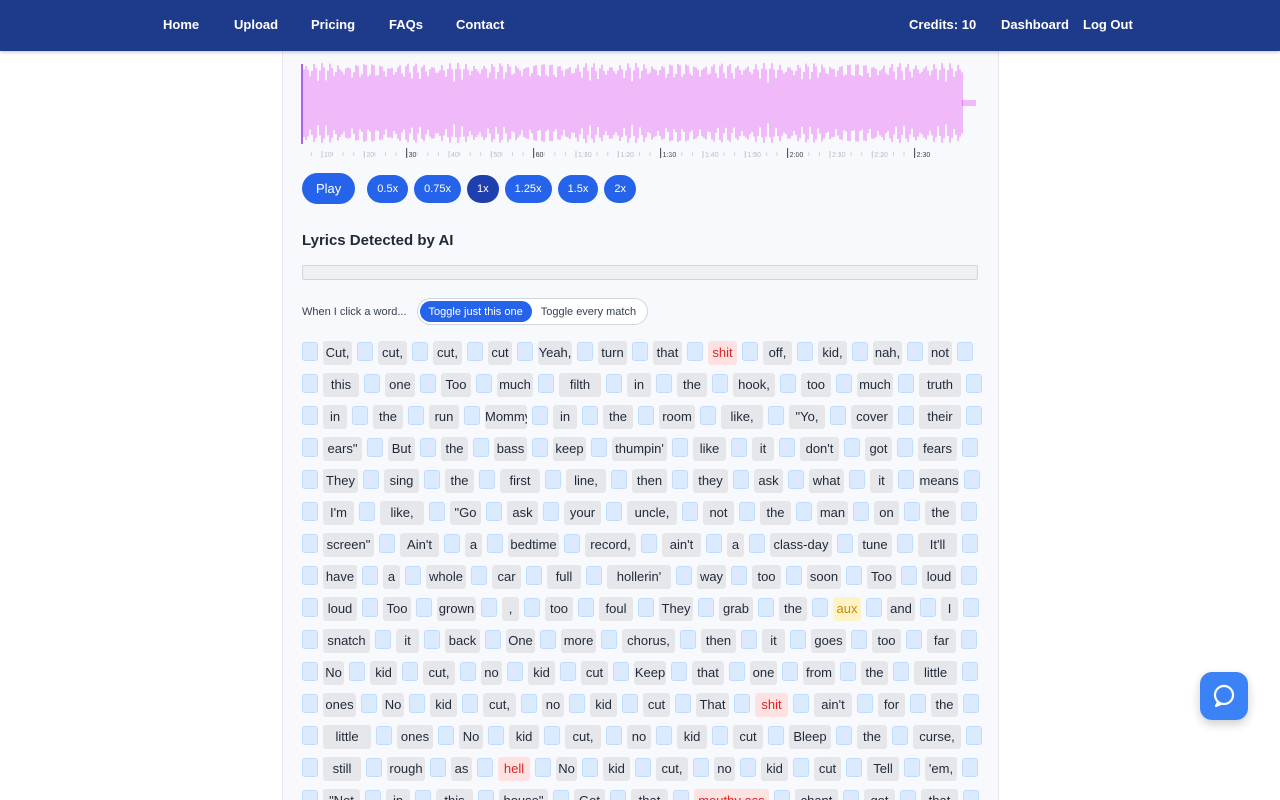 Image resolution: width=1280 pixels, height=800 pixels. I want to click on nav-contact: Contact, so click(480, 24).